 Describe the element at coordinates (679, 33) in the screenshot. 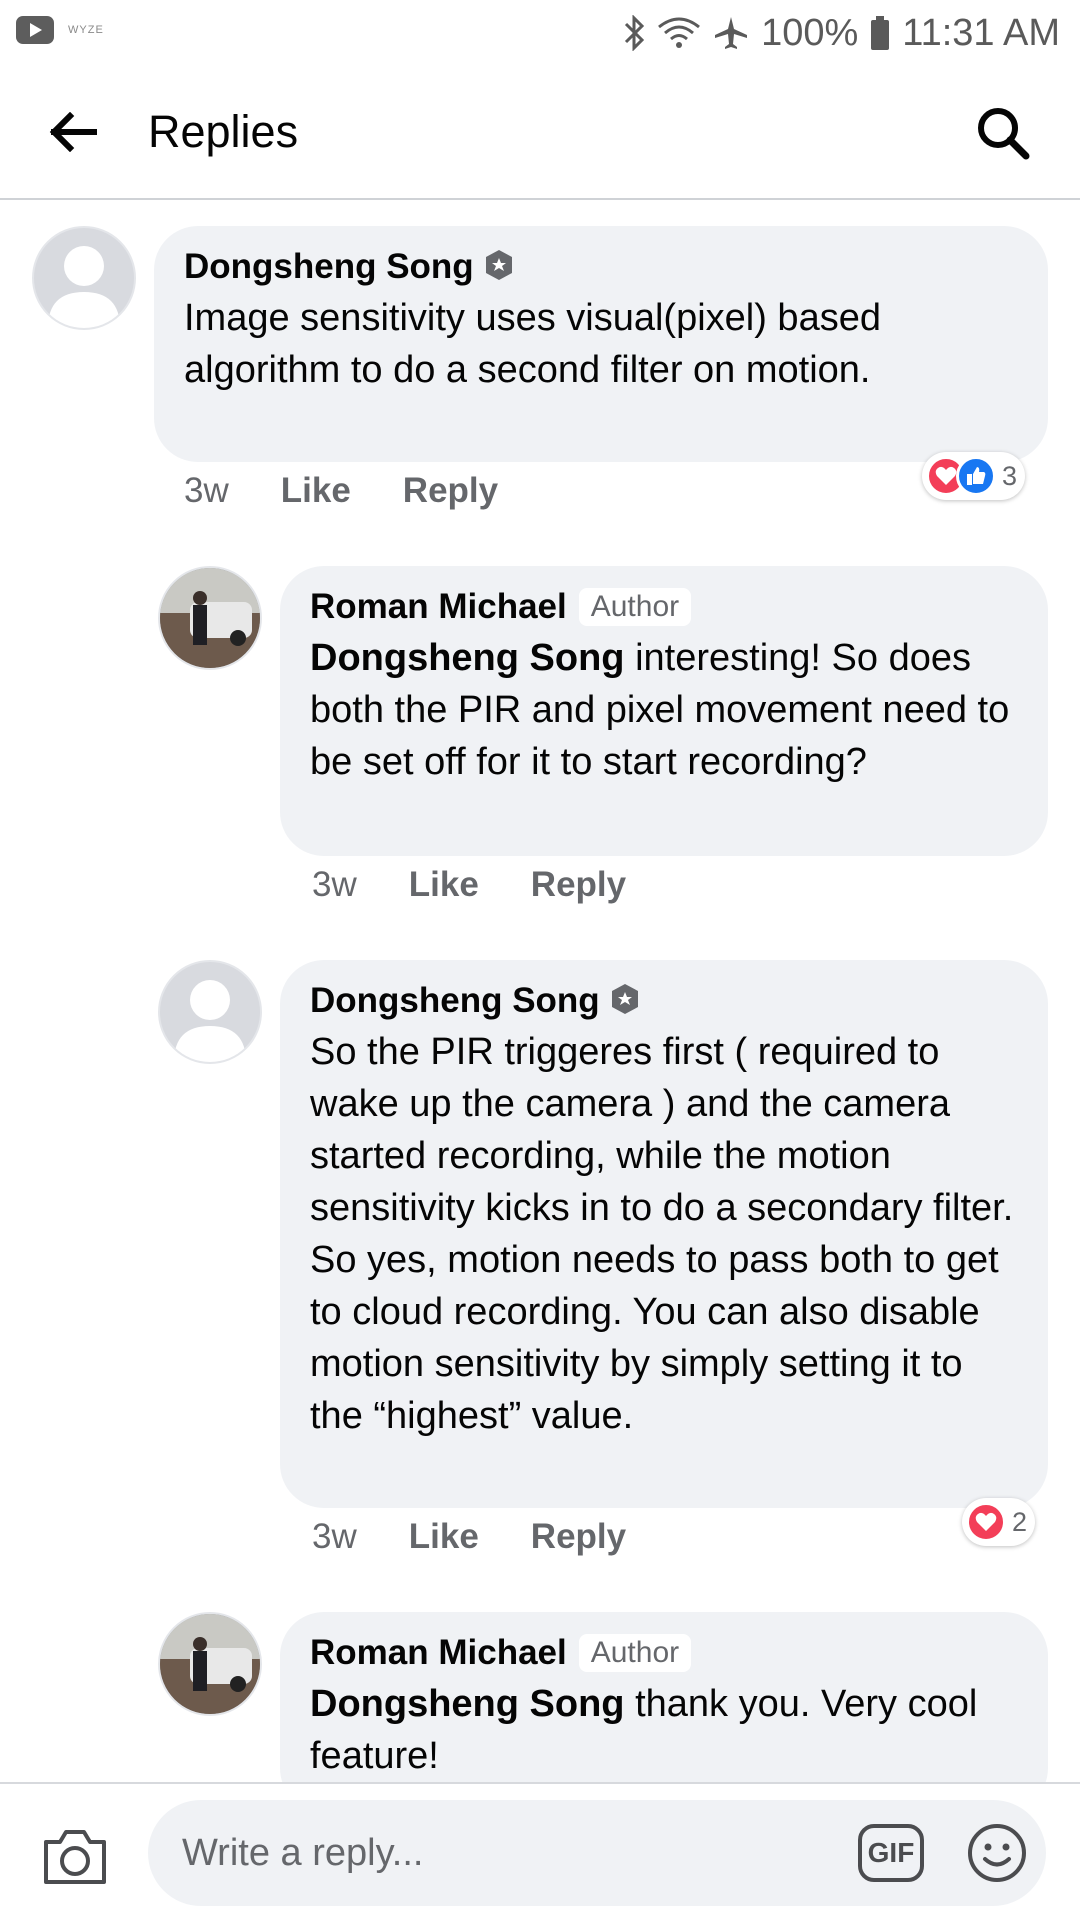

I see `wifi-icon` at that location.